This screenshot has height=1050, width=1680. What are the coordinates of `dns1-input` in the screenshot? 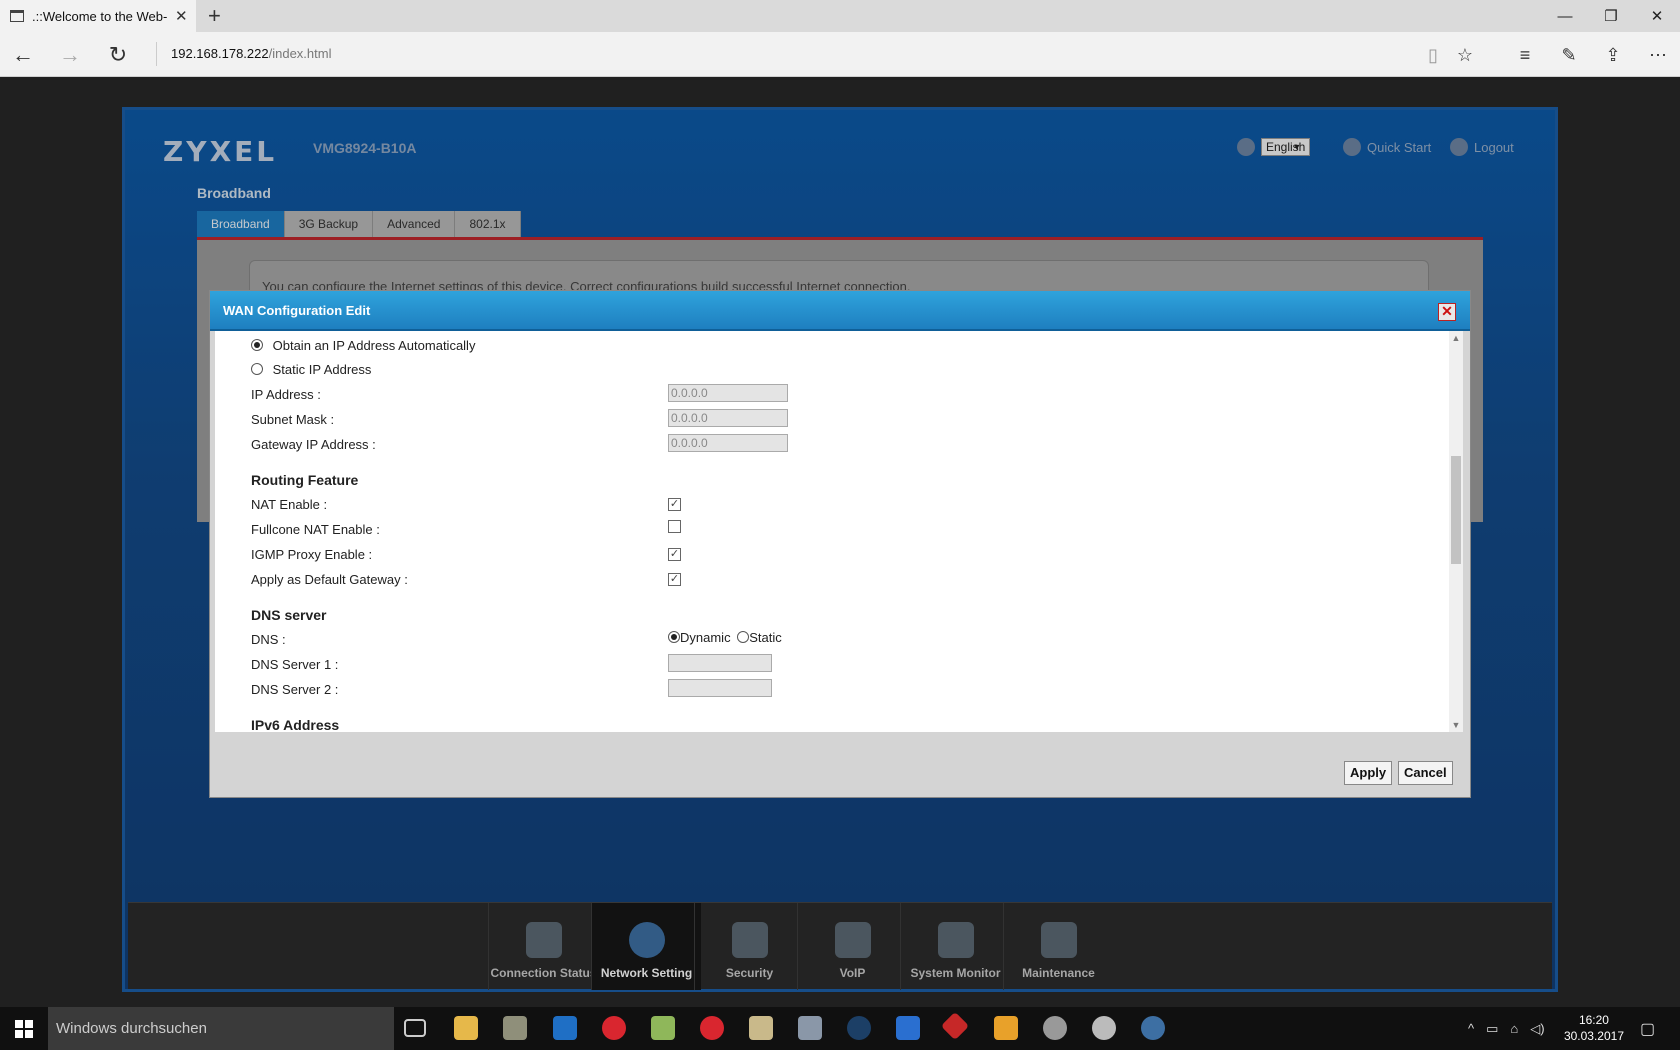 It's located at (720, 663).